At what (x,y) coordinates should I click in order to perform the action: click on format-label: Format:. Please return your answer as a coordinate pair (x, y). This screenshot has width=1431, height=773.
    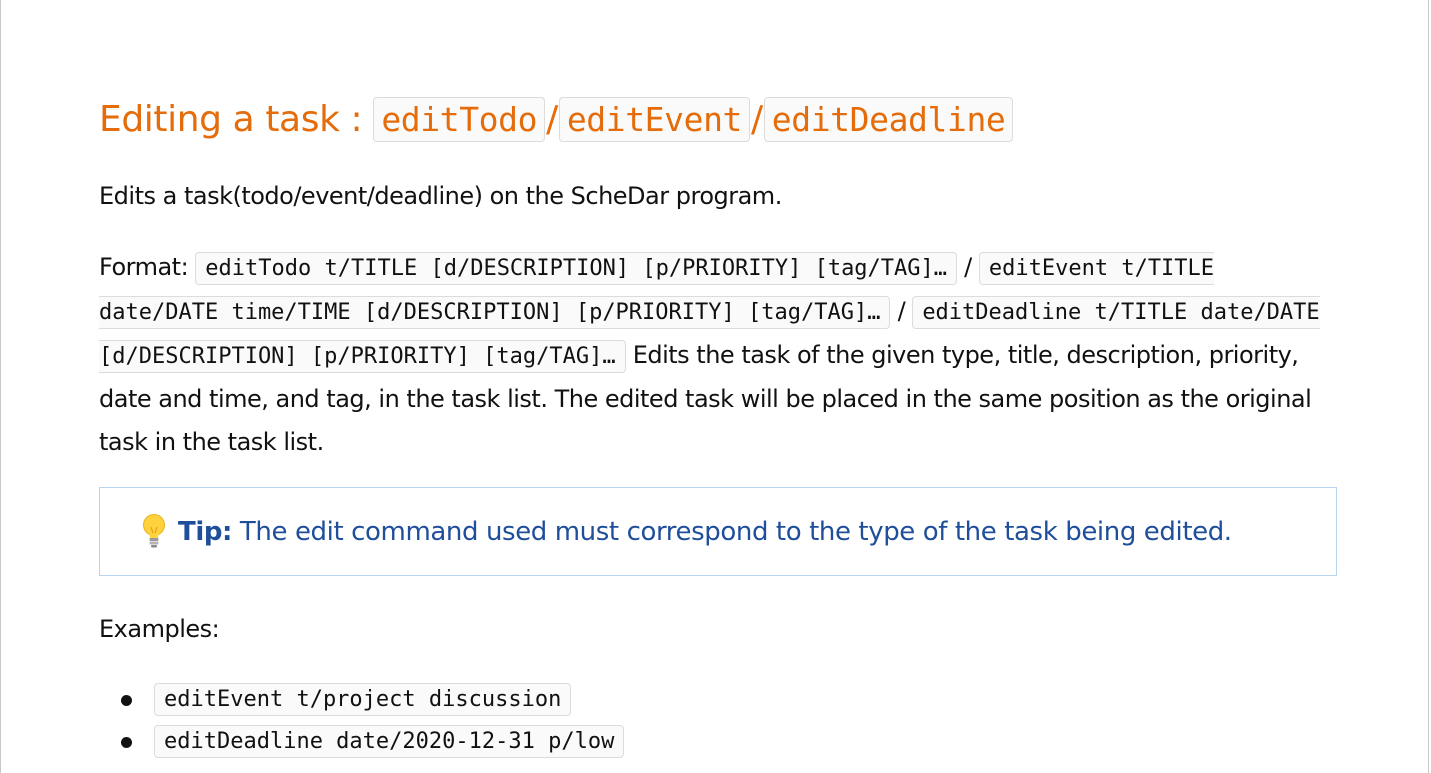
    Looking at the image, I should click on (147, 267).